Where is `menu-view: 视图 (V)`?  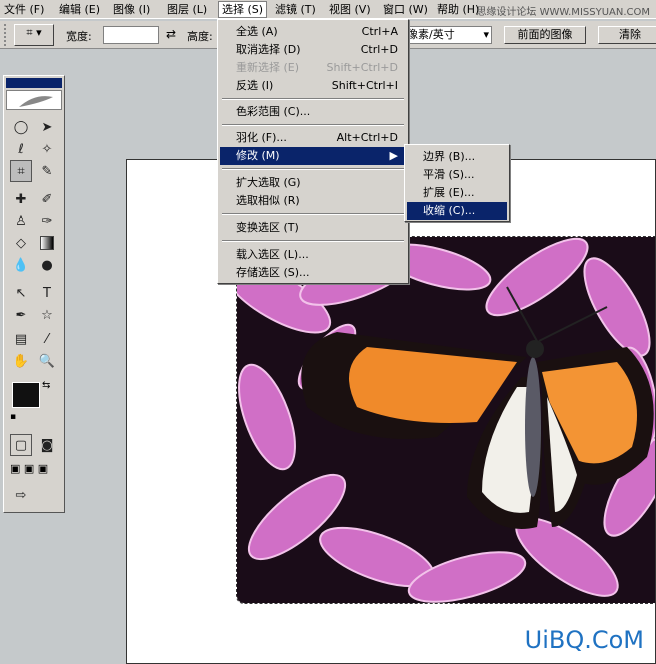
menu-view: 视图 (V) is located at coordinates (350, 9).